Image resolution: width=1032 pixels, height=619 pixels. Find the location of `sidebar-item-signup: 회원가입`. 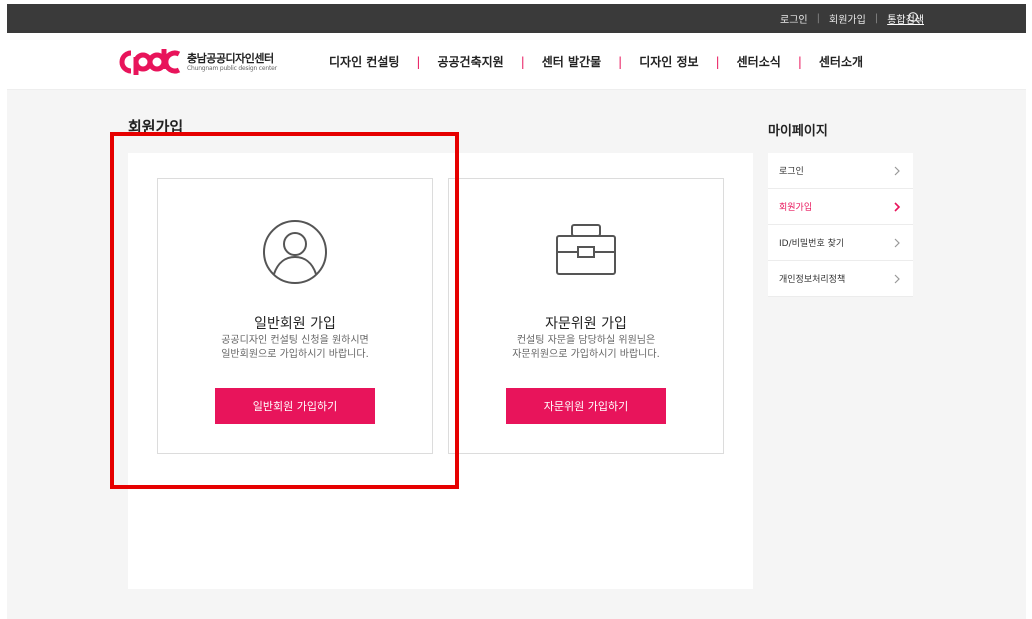

sidebar-item-signup: 회원가입 is located at coordinates (840, 207).